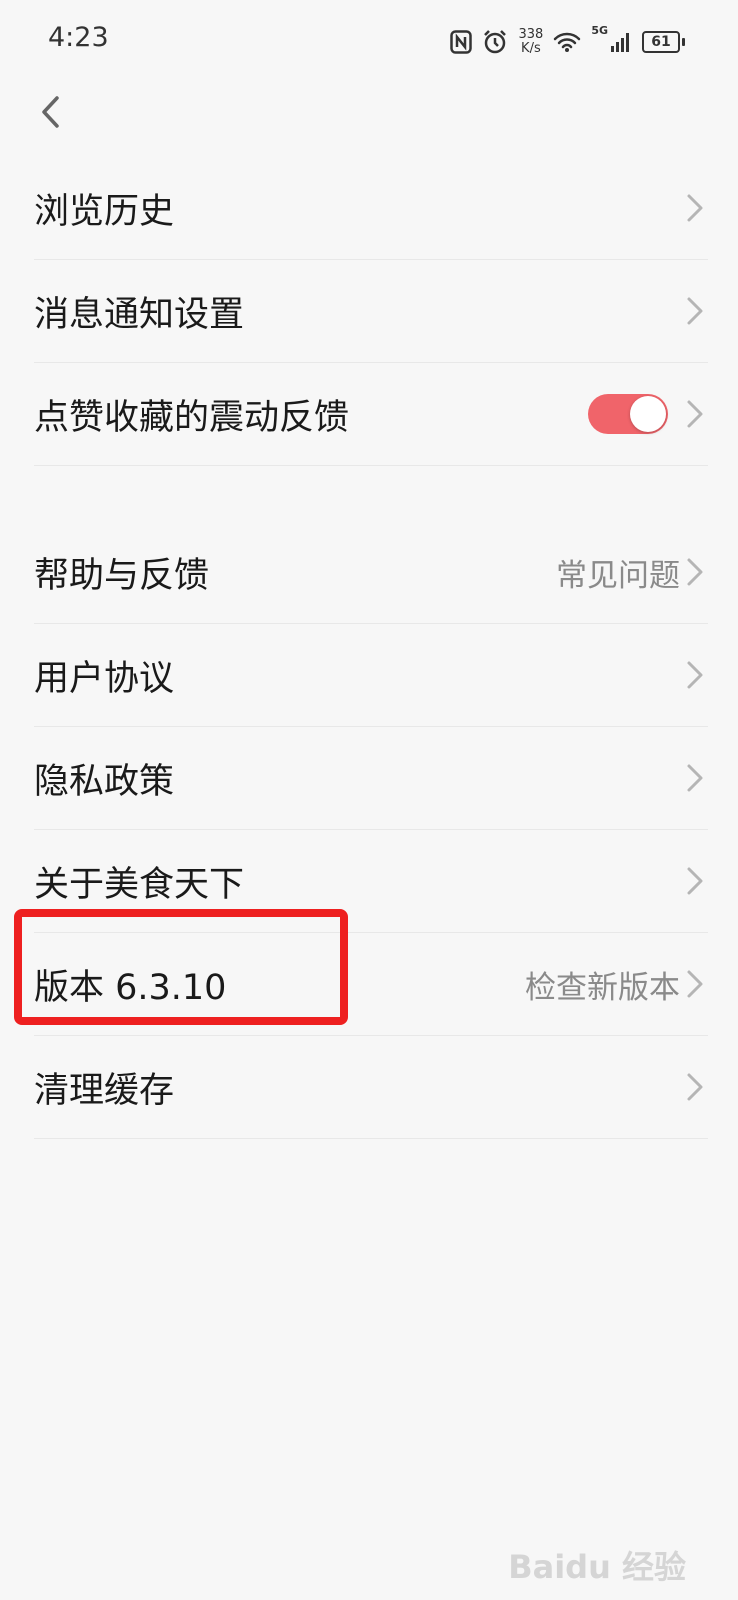 This screenshot has height=1600, width=738. Describe the element at coordinates (139, 884) in the screenshot. I see `row-label: 关于美食天下` at that location.